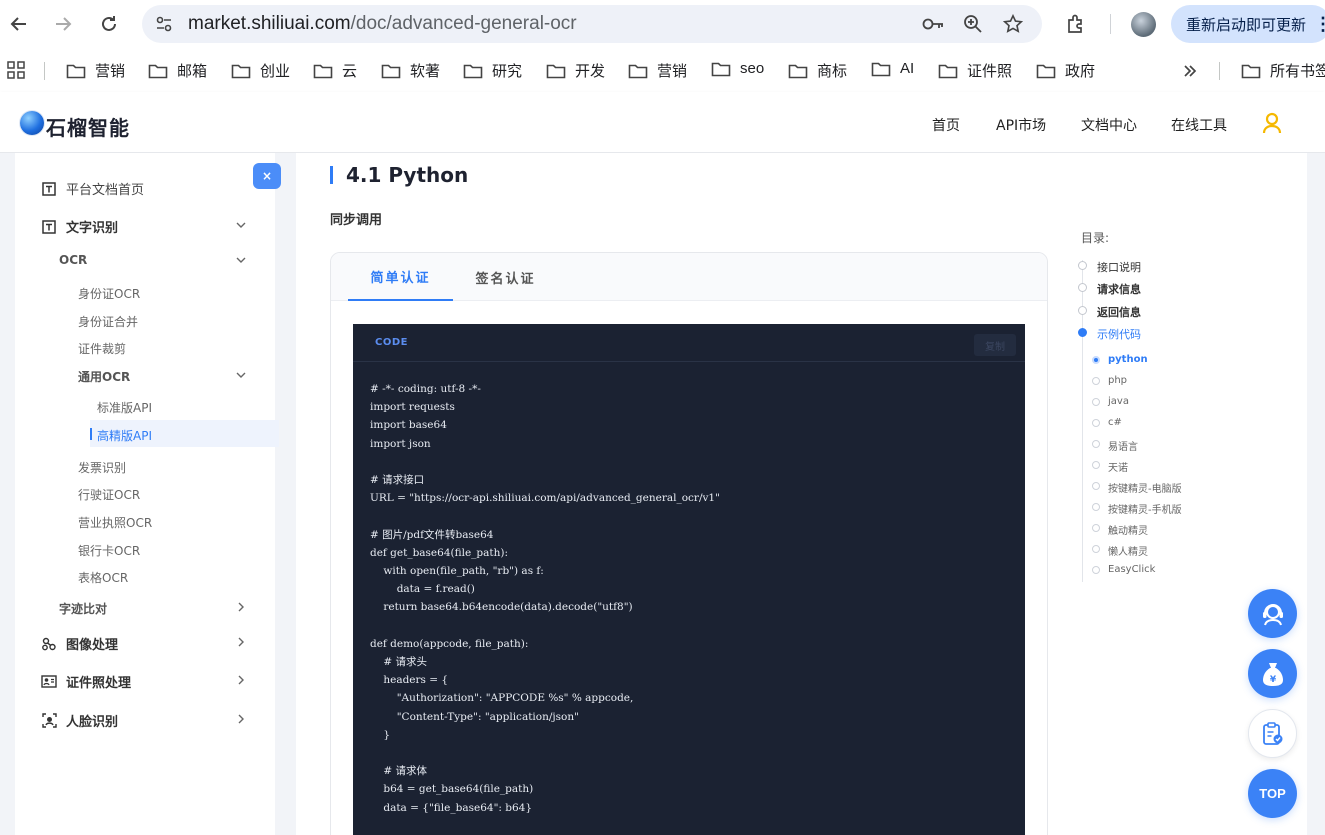  I want to click on toc-title: 目录:, so click(1095, 238).